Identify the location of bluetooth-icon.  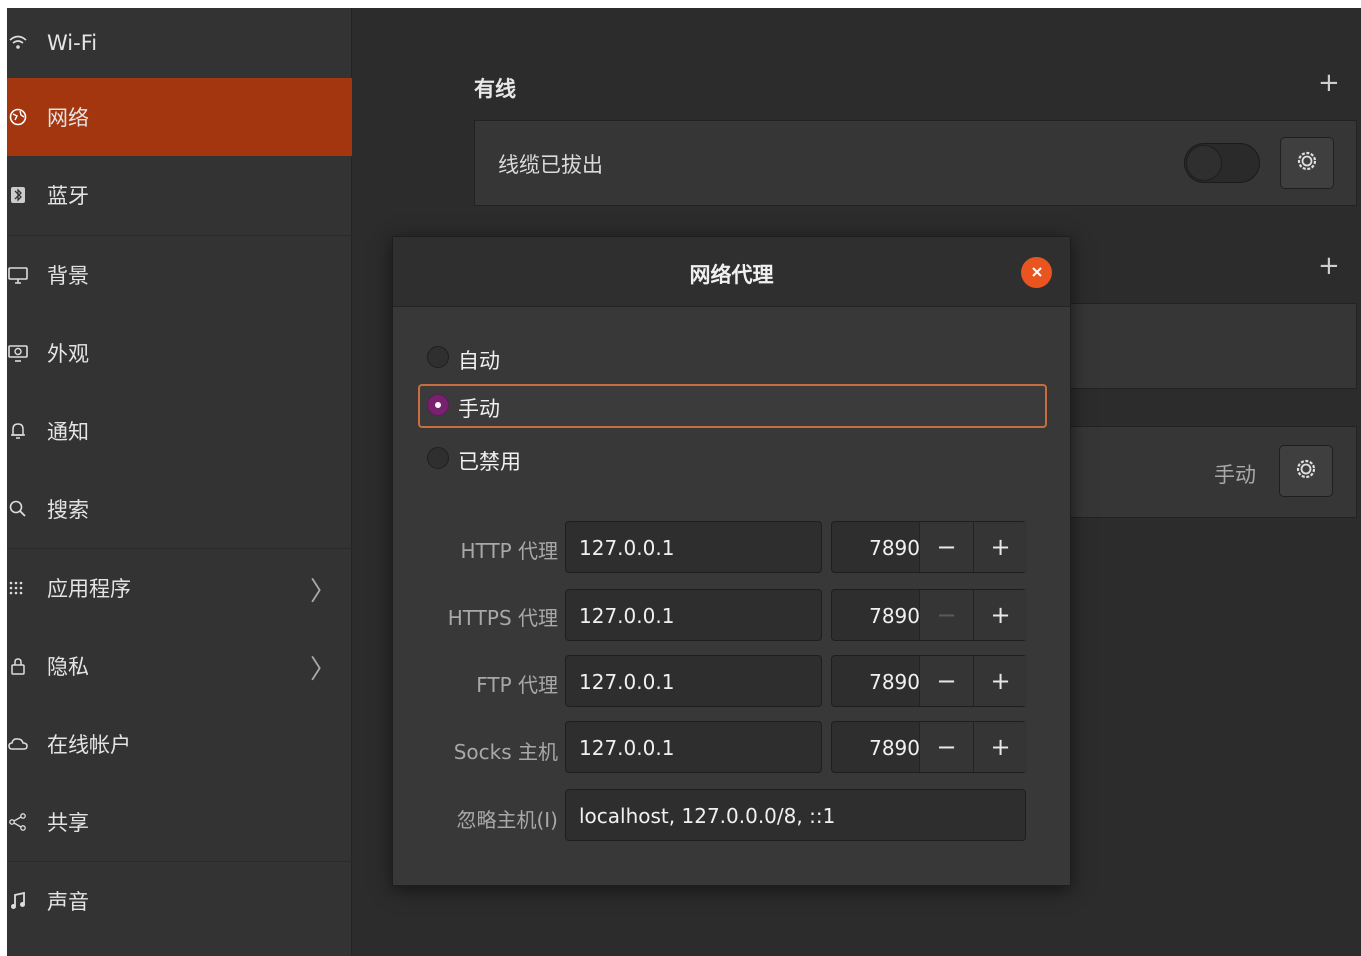
(18, 195).